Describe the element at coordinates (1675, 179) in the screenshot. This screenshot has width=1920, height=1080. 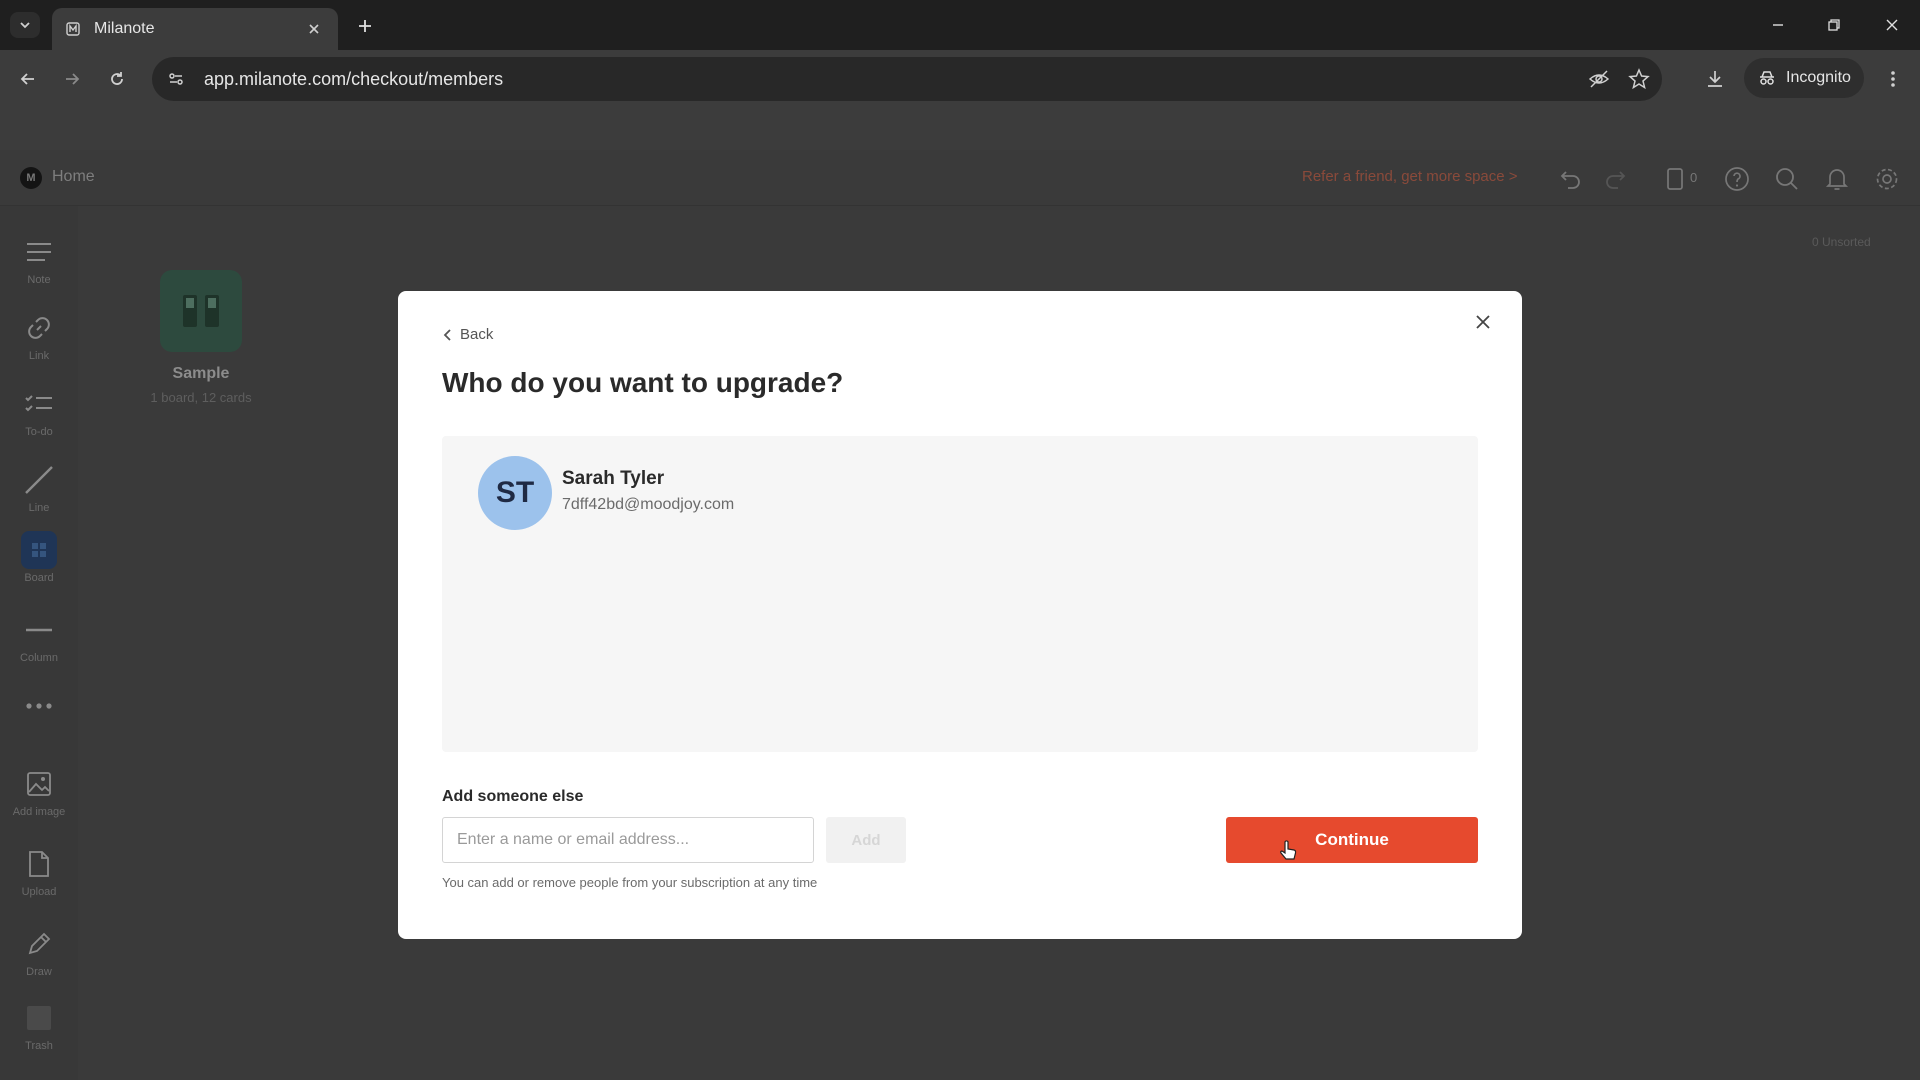
I see `device-icon` at that location.